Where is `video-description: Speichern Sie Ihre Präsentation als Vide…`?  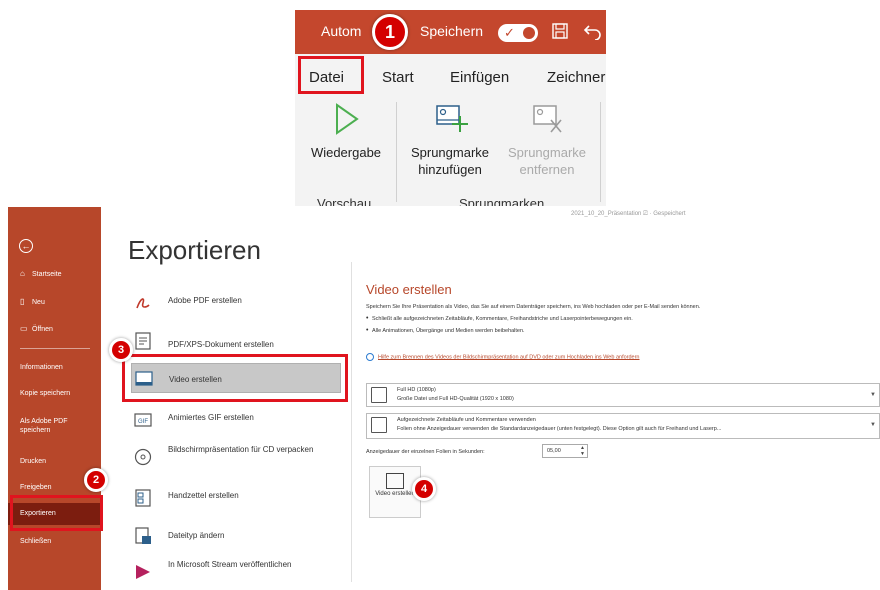
video-description: Speichern Sie Ihre Präsentation als Vide… is located at coordinates (533, 307).